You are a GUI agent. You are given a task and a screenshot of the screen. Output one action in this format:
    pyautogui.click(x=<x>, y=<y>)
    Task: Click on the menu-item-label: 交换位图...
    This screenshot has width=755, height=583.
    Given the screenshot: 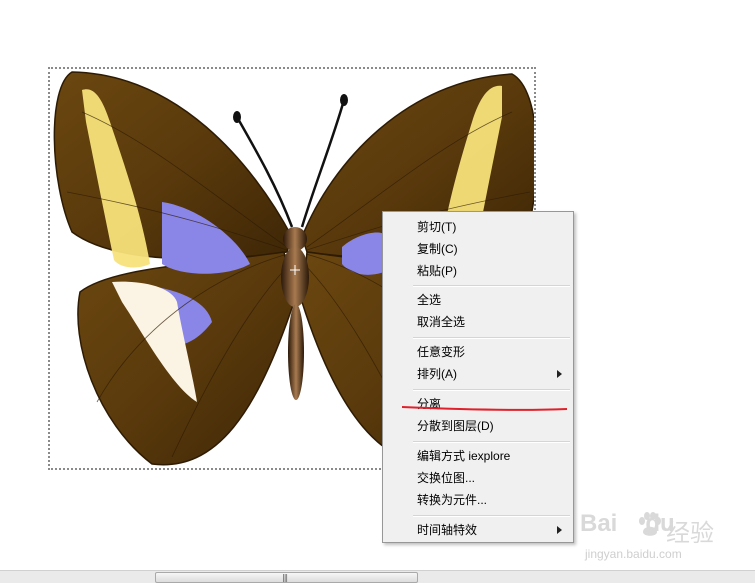 What is the action you would take?
    pyautogui.click(x=446, y=478)
    